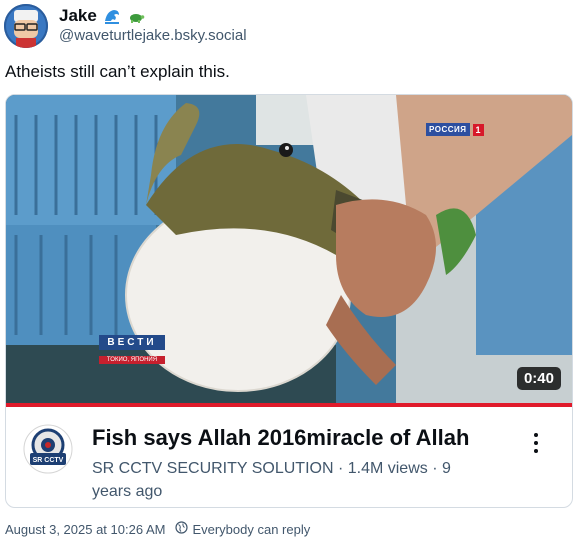  Describe the element at coordinates (132, 342) in the screenshot. I see `chyron-title: ВЕСТИ` at that location.